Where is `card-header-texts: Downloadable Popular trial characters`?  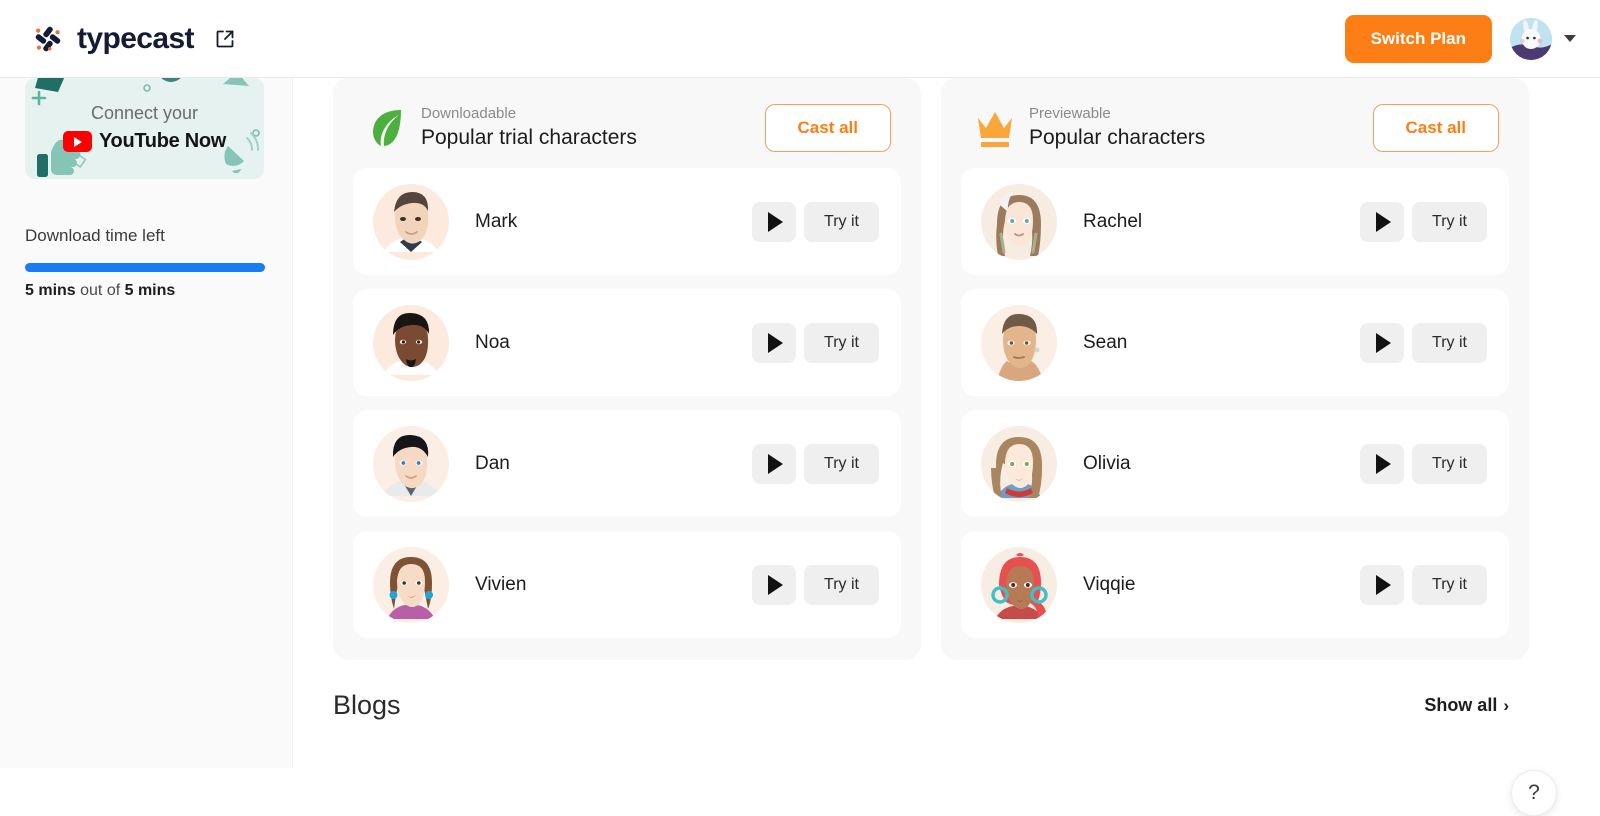 card-header-texts: Downloadable Popular trial characters is located at coordinates (529, 128).